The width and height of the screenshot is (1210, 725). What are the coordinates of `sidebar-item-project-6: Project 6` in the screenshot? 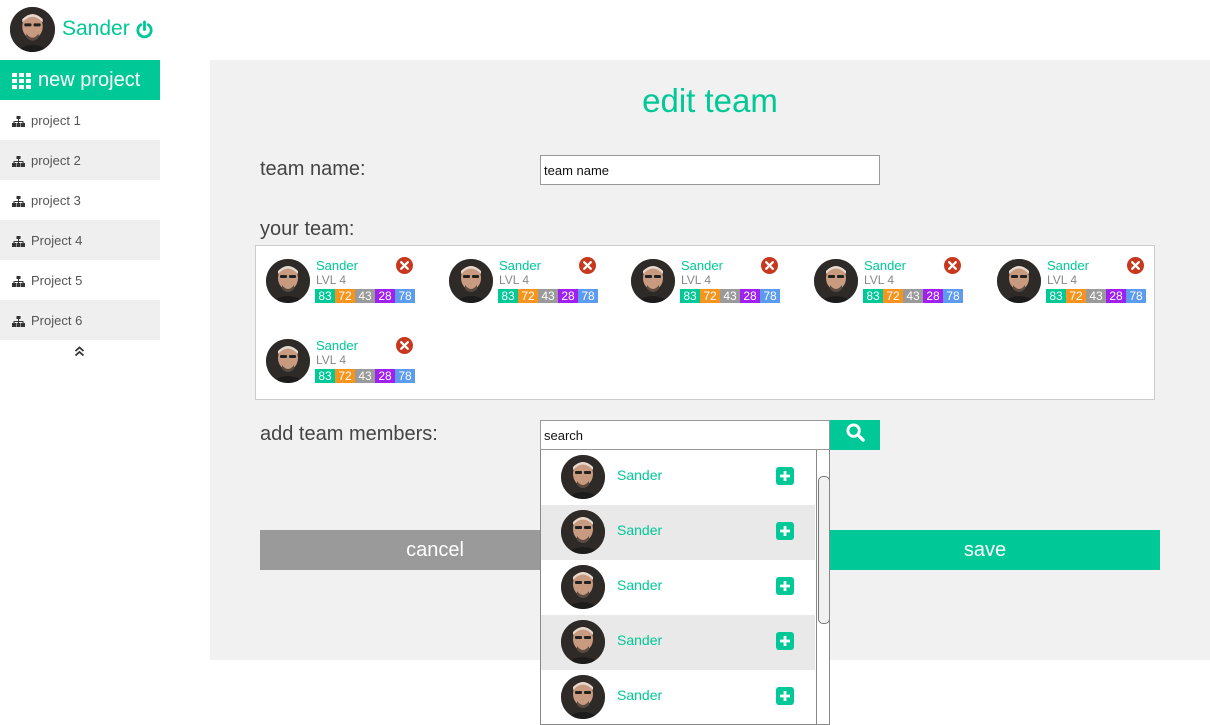 It's located at (80, 320).